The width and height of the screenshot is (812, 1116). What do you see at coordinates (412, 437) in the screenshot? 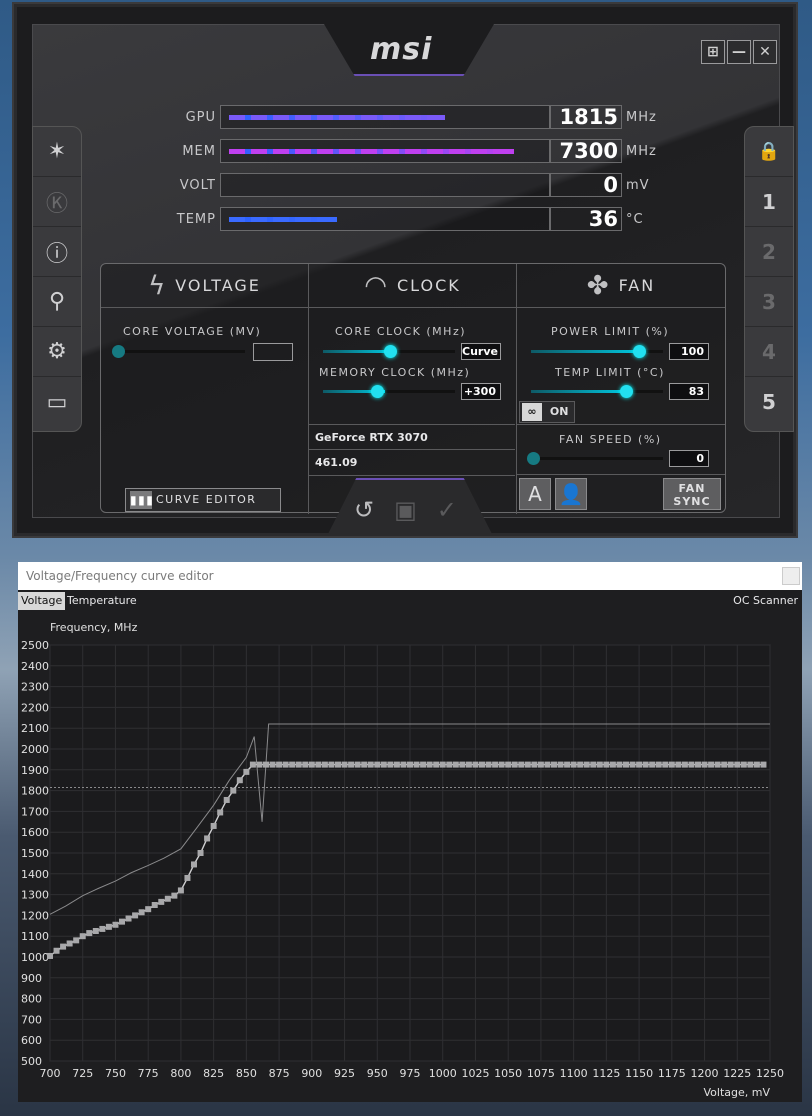
I see `gpu-name: GeForce RTX 3070` at bounding box center [412, 437].